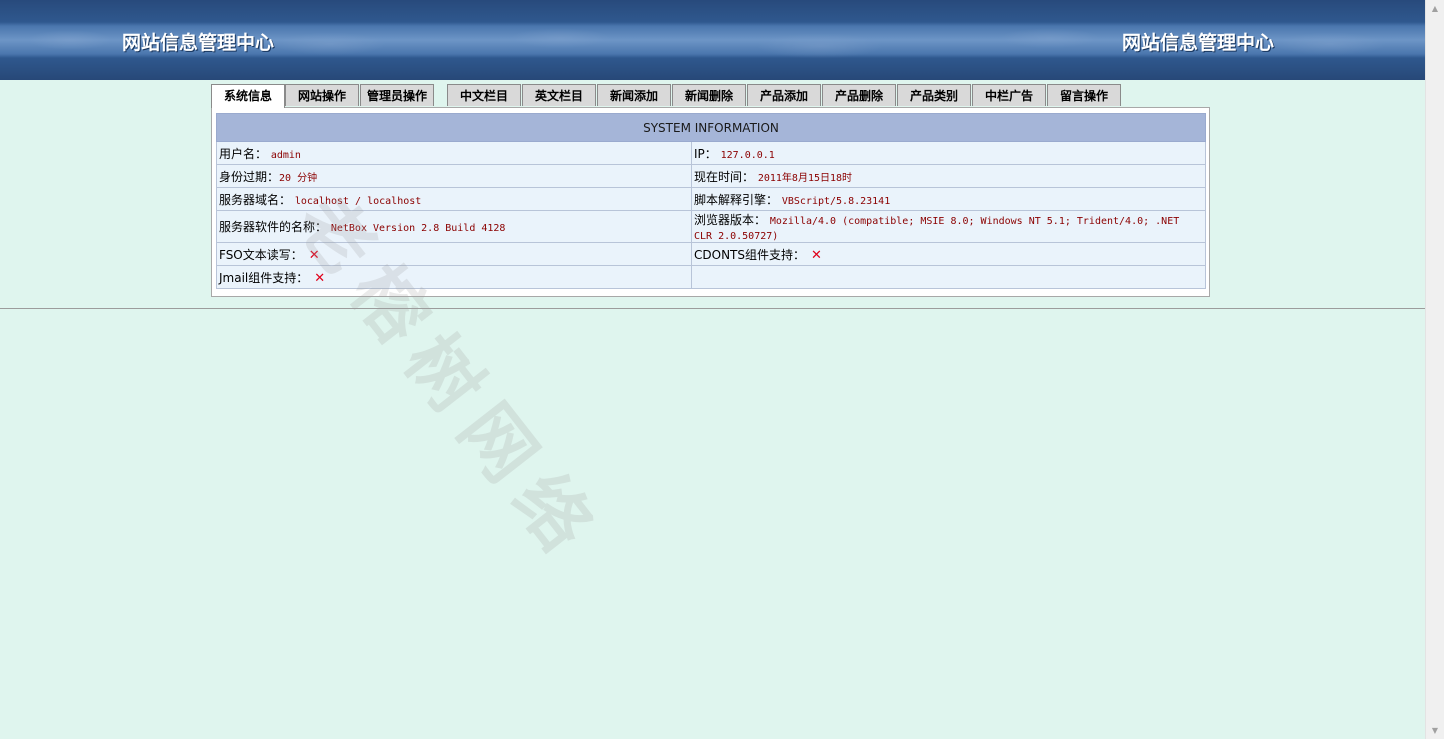 The height and width of the screenshot is (739, 1444). I want to click on username-label: 用户名：, so click(243, 153).